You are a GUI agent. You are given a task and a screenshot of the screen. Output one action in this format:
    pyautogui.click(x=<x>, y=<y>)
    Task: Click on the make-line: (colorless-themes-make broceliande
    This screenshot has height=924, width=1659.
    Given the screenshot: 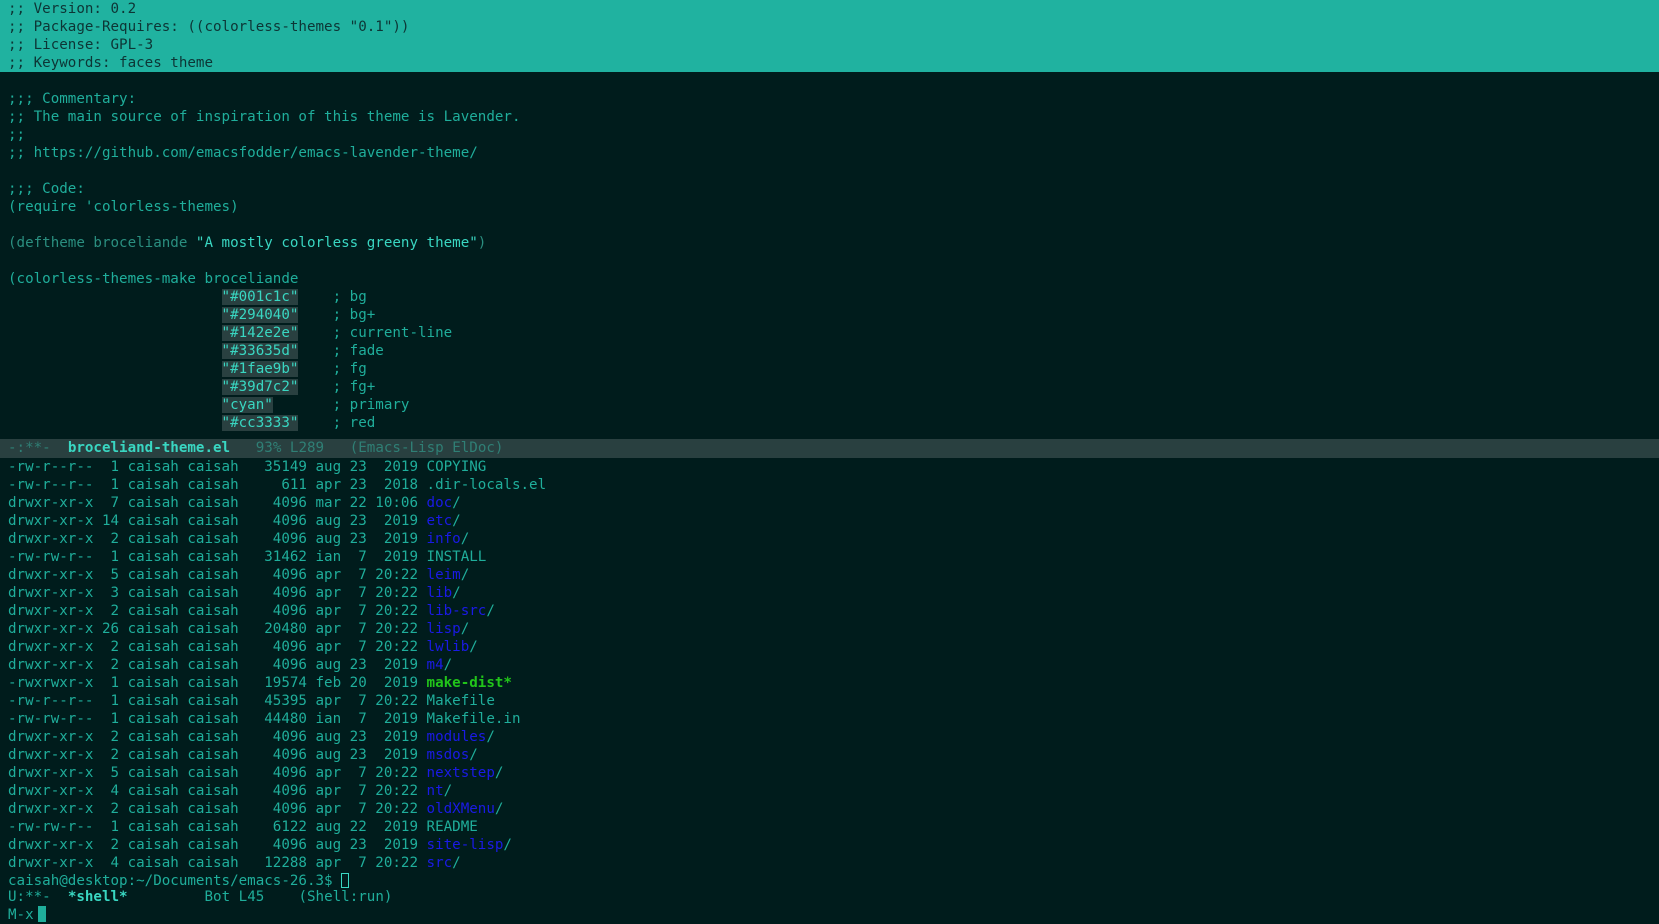 What is the action you would take?
    pyautogui.click(x=153, y=279)
    